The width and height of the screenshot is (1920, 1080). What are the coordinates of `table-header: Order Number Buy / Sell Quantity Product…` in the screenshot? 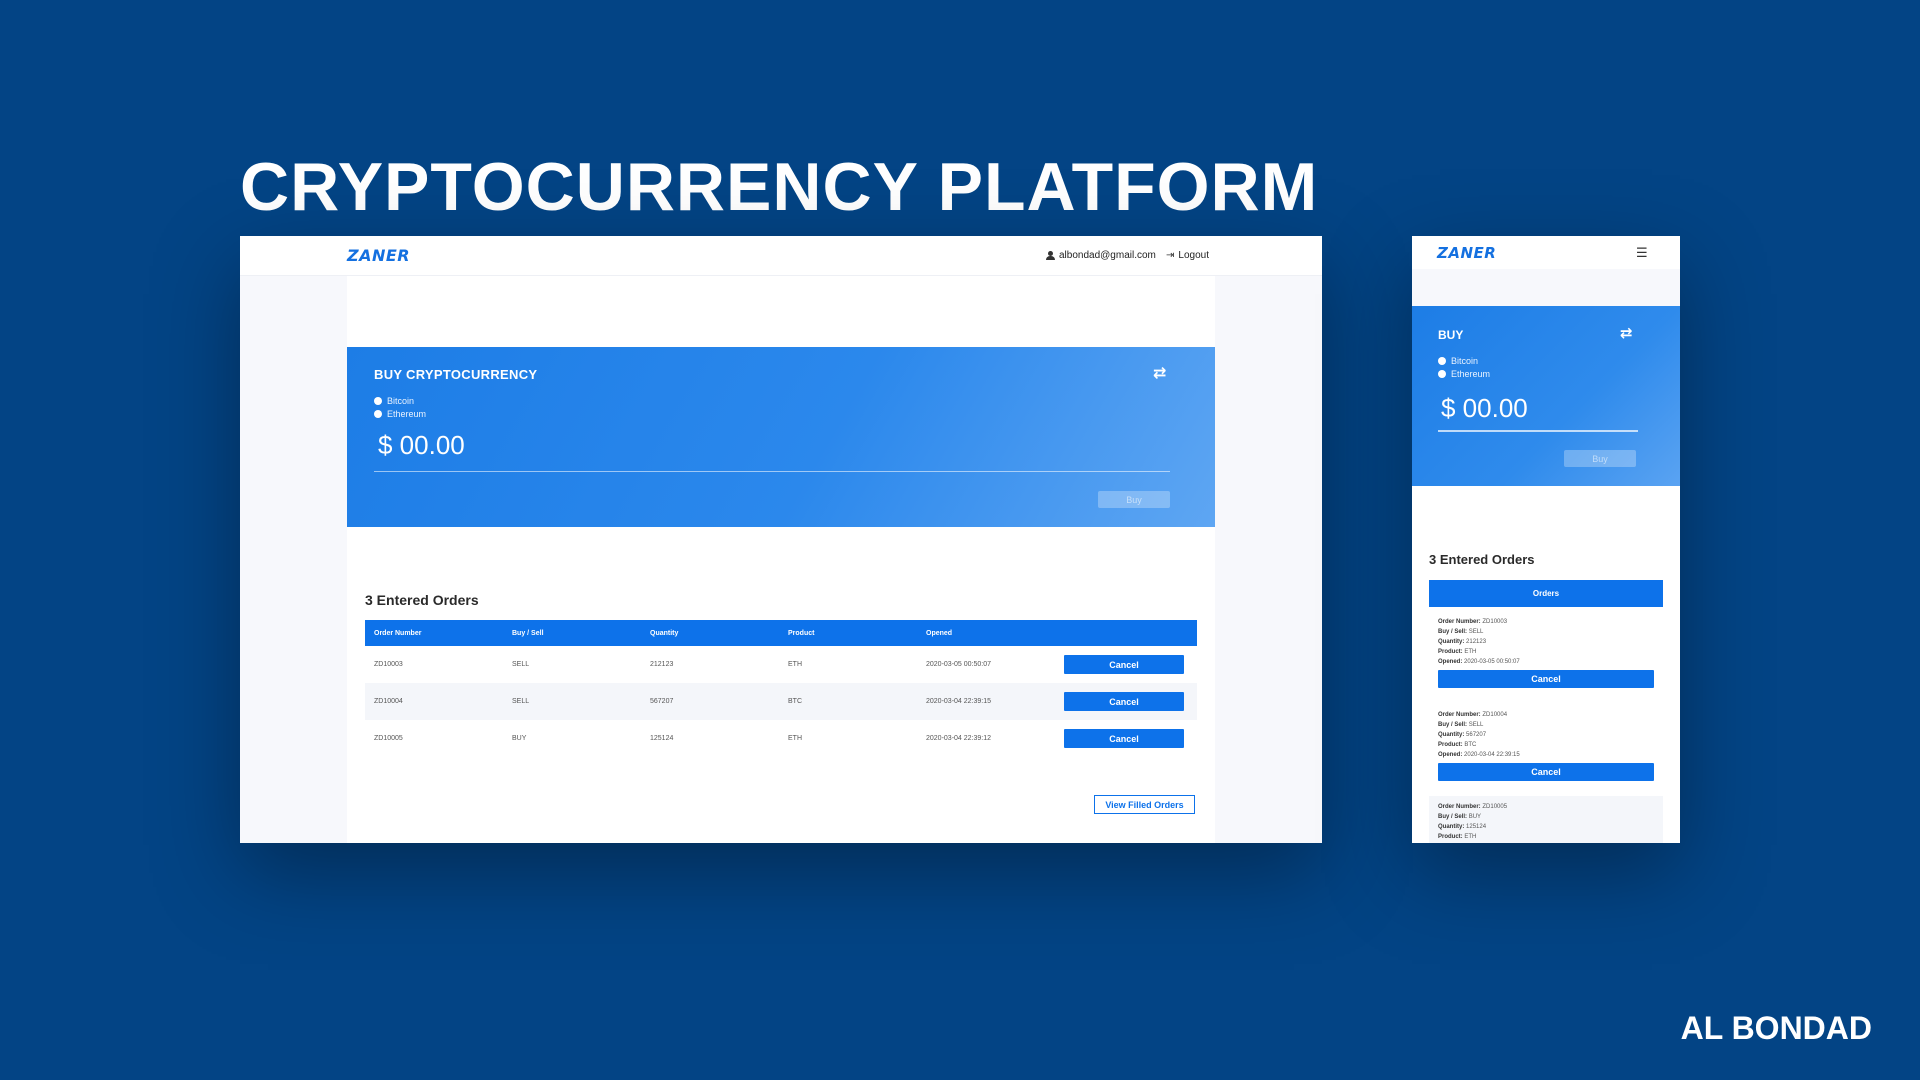 It's located at (781, 633).